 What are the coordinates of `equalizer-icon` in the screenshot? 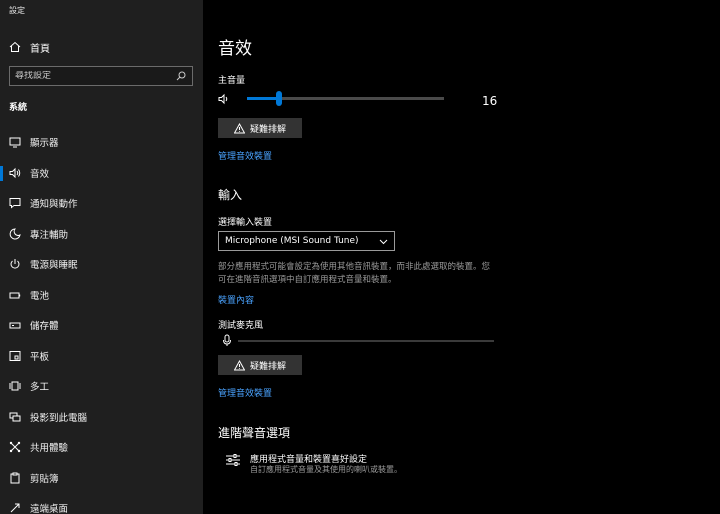 It's located at (233, 460).